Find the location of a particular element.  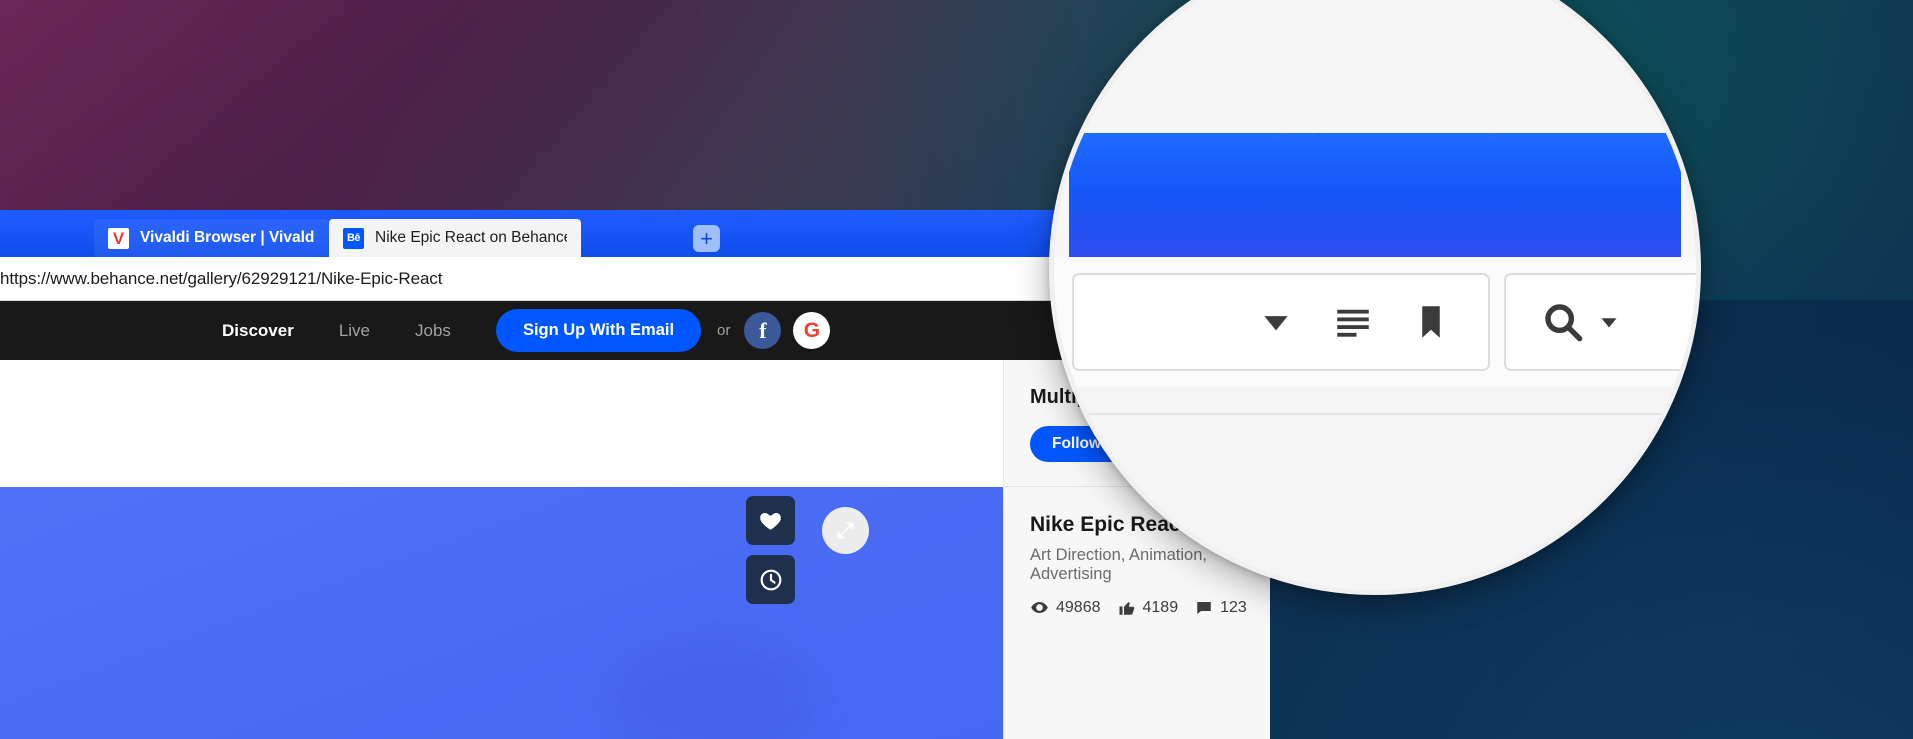

reader-view-icon is located at coordinates (1353, 322).